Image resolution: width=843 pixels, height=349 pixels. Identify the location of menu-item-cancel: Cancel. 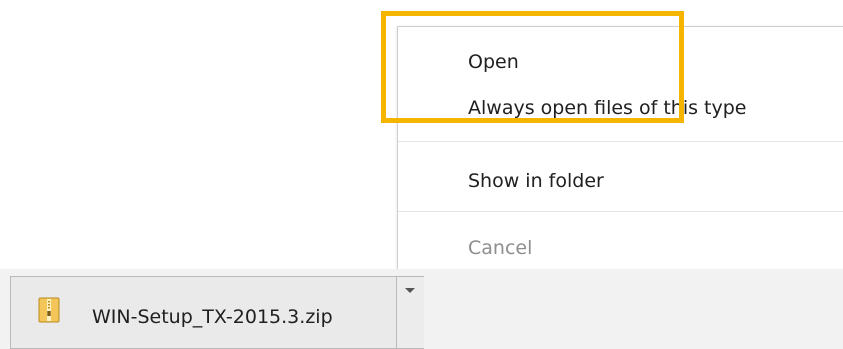
(500, 248).